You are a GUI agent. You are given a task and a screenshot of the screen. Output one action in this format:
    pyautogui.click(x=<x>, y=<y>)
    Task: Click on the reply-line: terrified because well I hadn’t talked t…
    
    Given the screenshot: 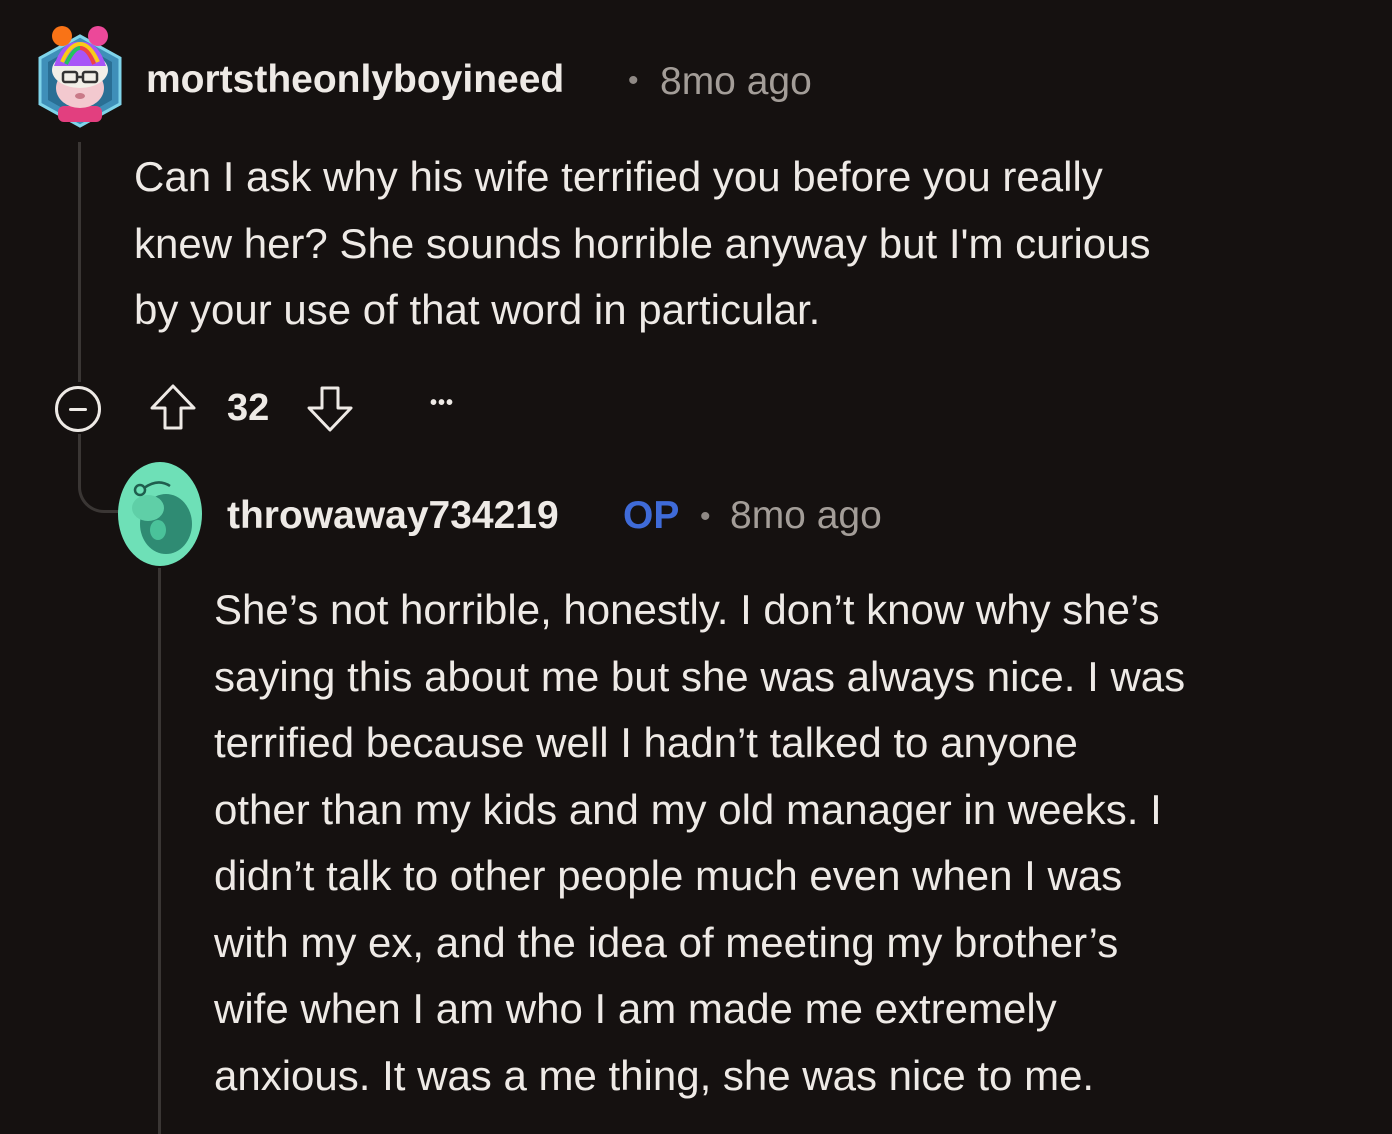 What is the action you would take?
    pyautogui.click(x=646, y=742)
    